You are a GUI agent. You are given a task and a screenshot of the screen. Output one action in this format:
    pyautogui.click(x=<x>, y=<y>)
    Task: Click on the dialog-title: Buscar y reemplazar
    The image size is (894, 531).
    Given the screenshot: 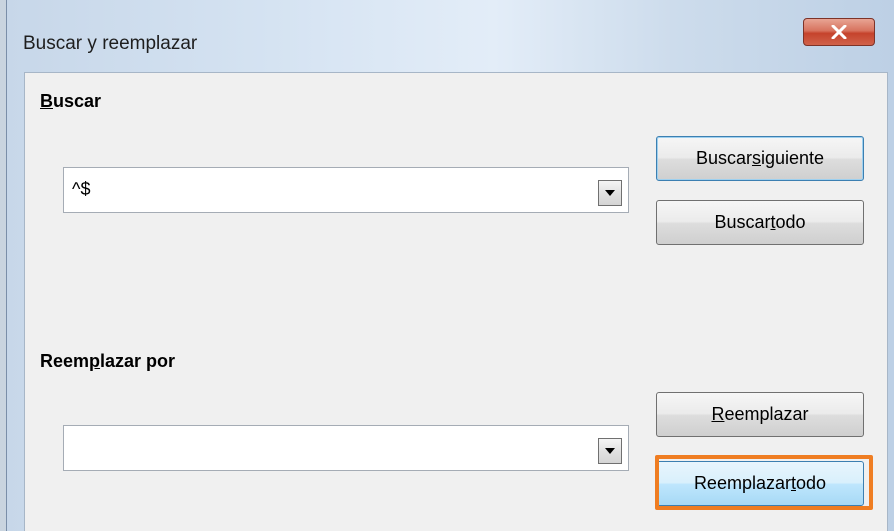 What is the action you would take?
    pyautogui.click(x=110, y=43)
    